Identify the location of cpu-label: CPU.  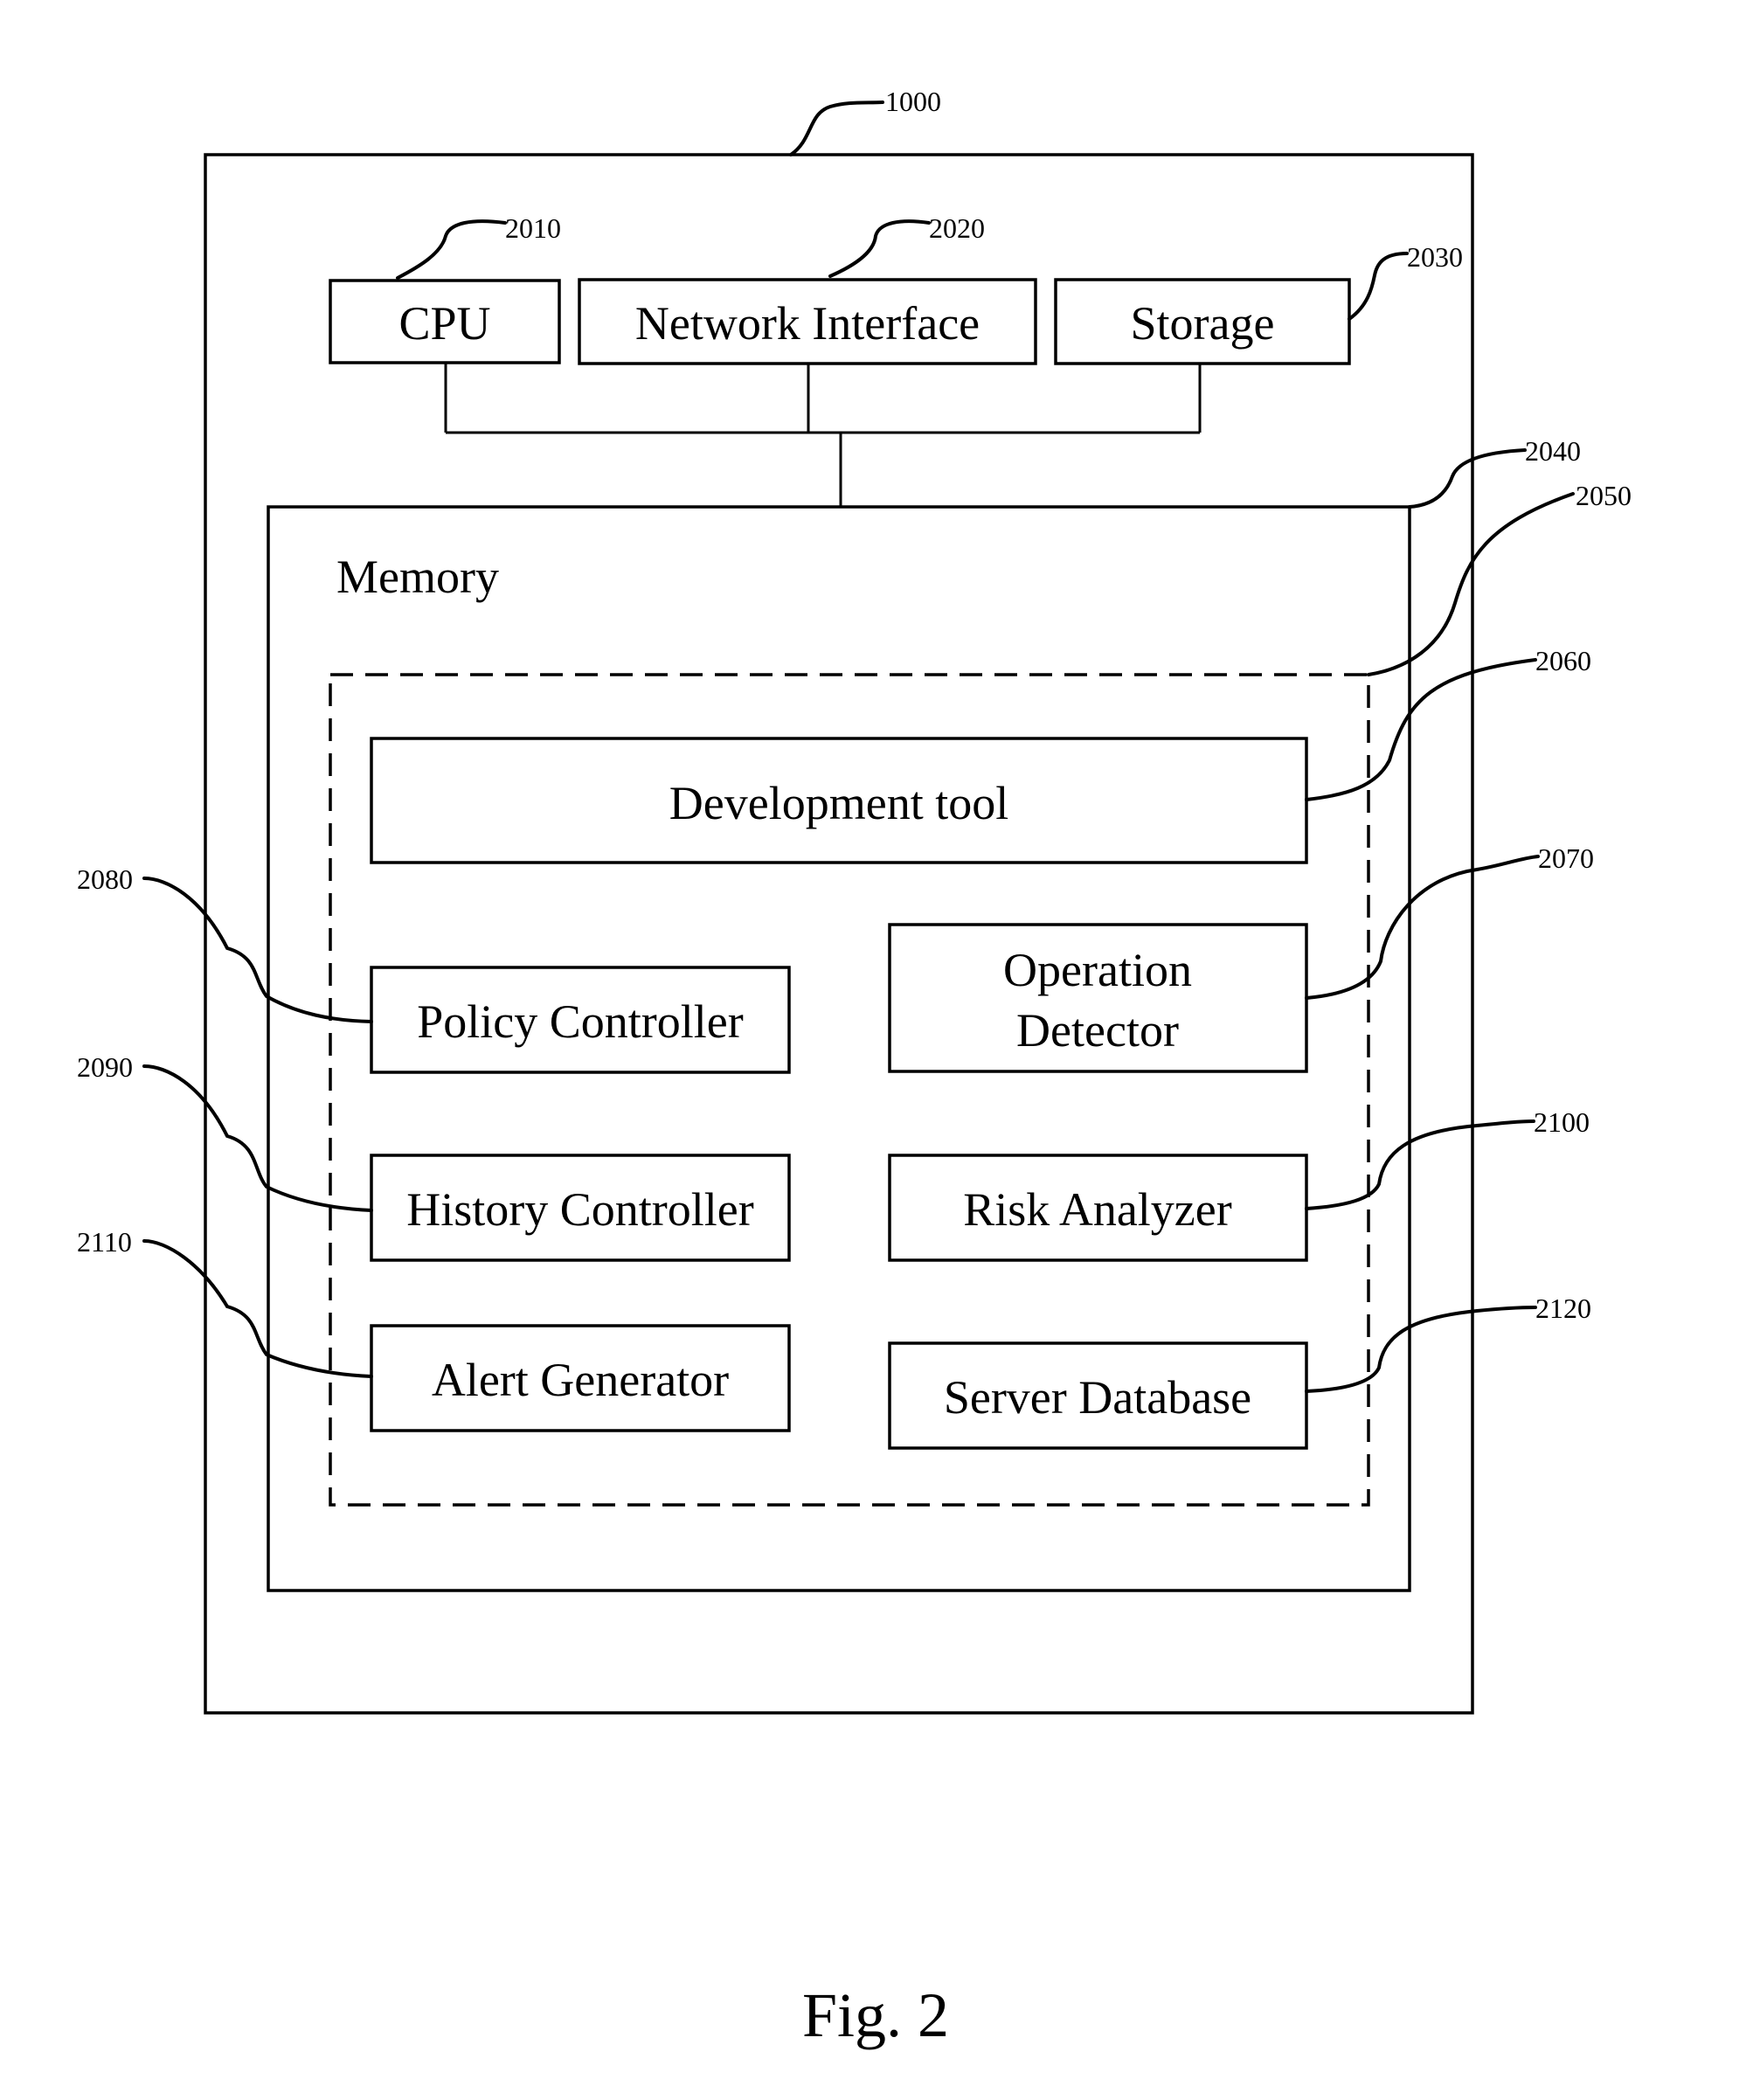
(444, 323).